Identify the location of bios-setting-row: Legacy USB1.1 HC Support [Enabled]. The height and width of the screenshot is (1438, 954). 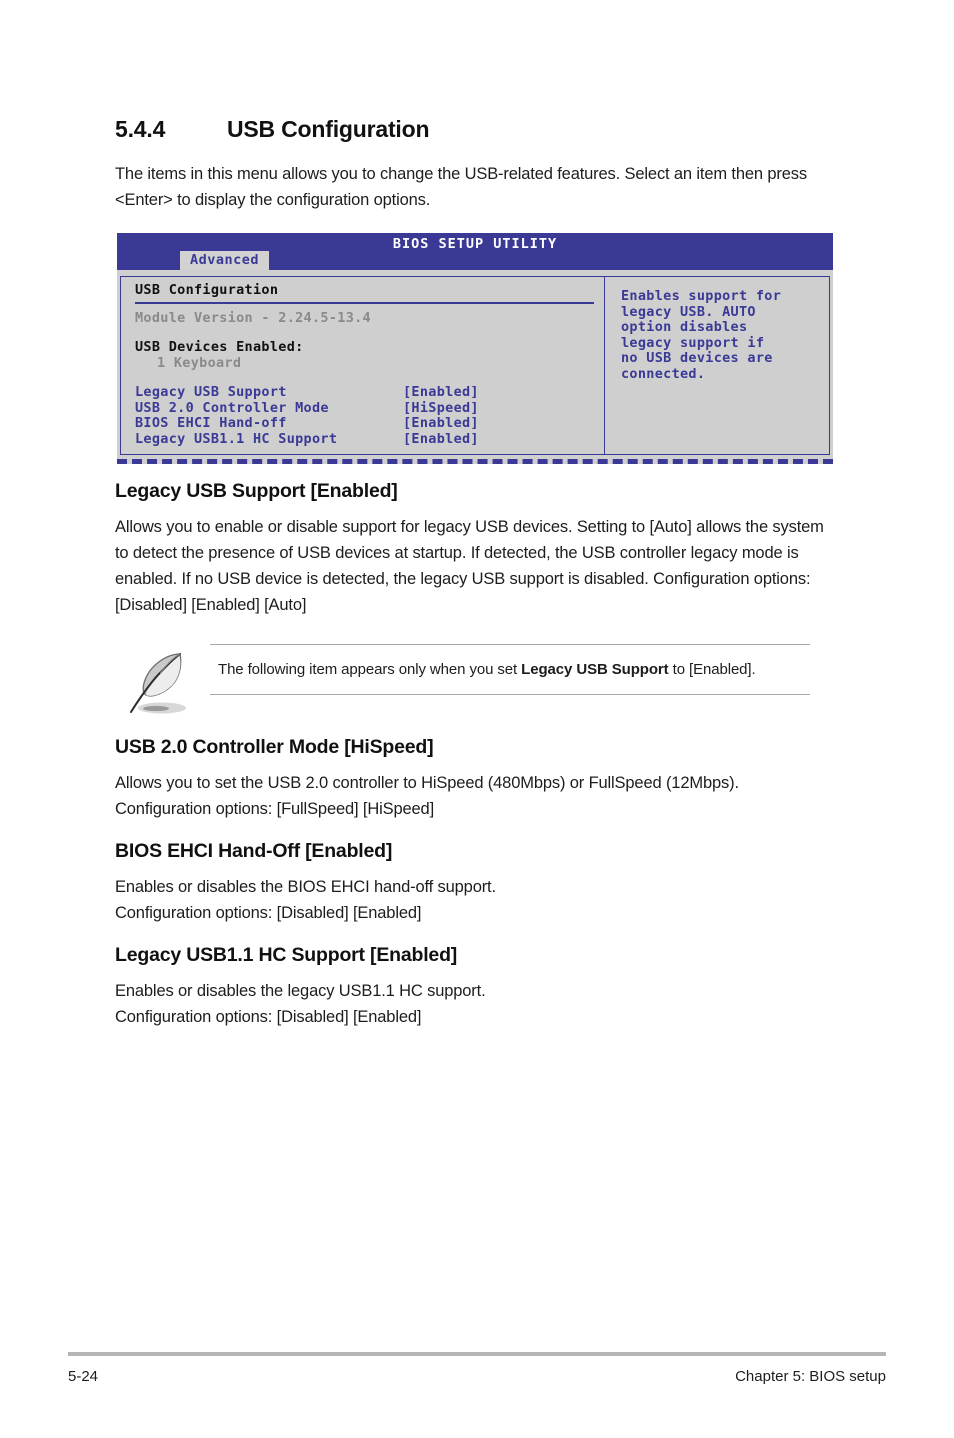
(364, 439).